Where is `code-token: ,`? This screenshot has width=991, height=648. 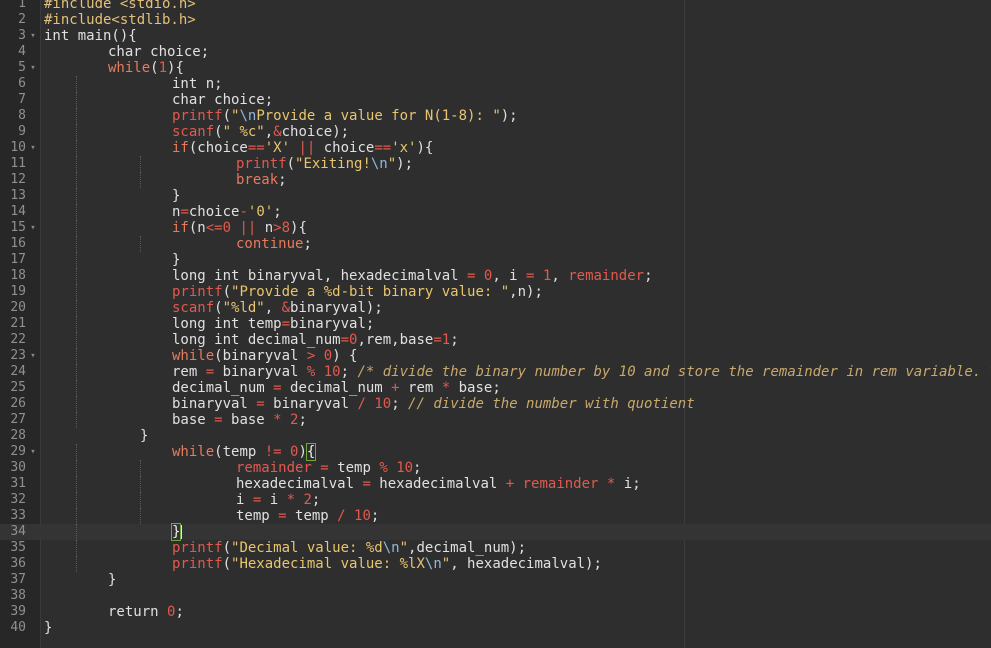
code-token: , is located at coordinates (560, 276).